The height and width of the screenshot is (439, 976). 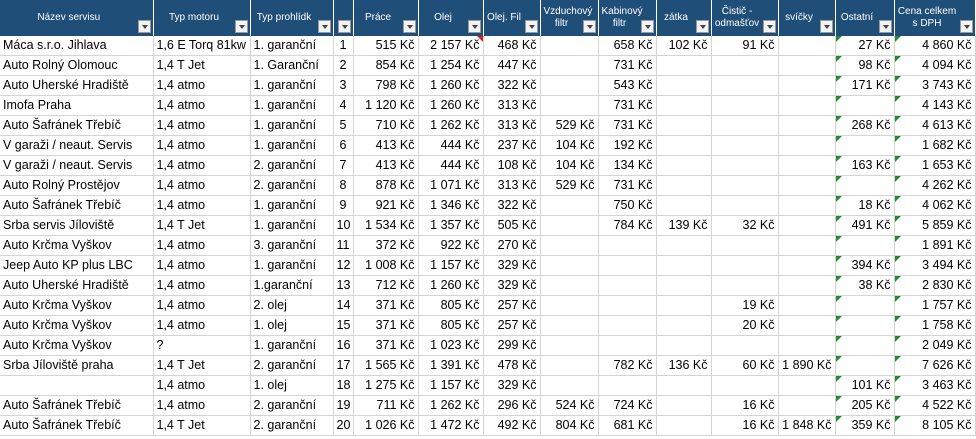 What do you see at coordinates (202, 46) in the screenshot?
I see `table-cell: 1,6 E Torq 81kw` at bounding box center [202, 46].